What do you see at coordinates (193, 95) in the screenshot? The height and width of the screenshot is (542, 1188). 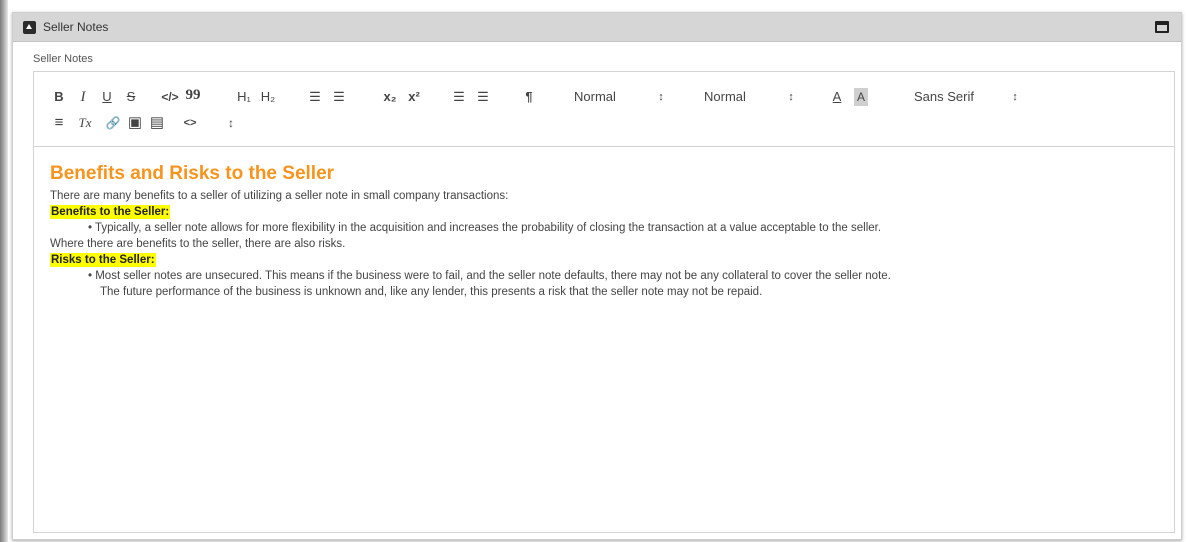 I see `blockquote-button: 99` at bounding box center [193, 95].